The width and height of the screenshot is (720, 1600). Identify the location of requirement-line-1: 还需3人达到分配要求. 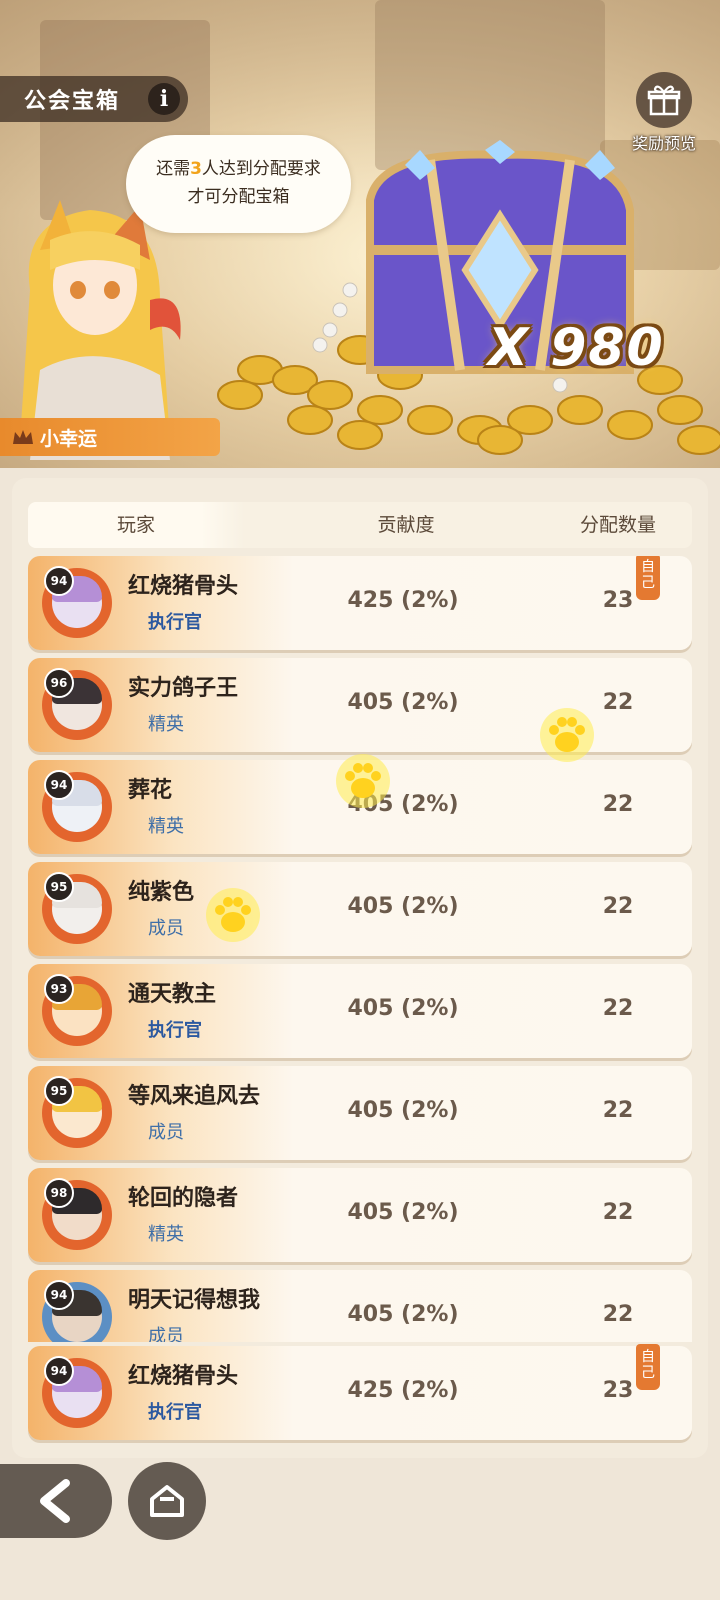
(238, 169).